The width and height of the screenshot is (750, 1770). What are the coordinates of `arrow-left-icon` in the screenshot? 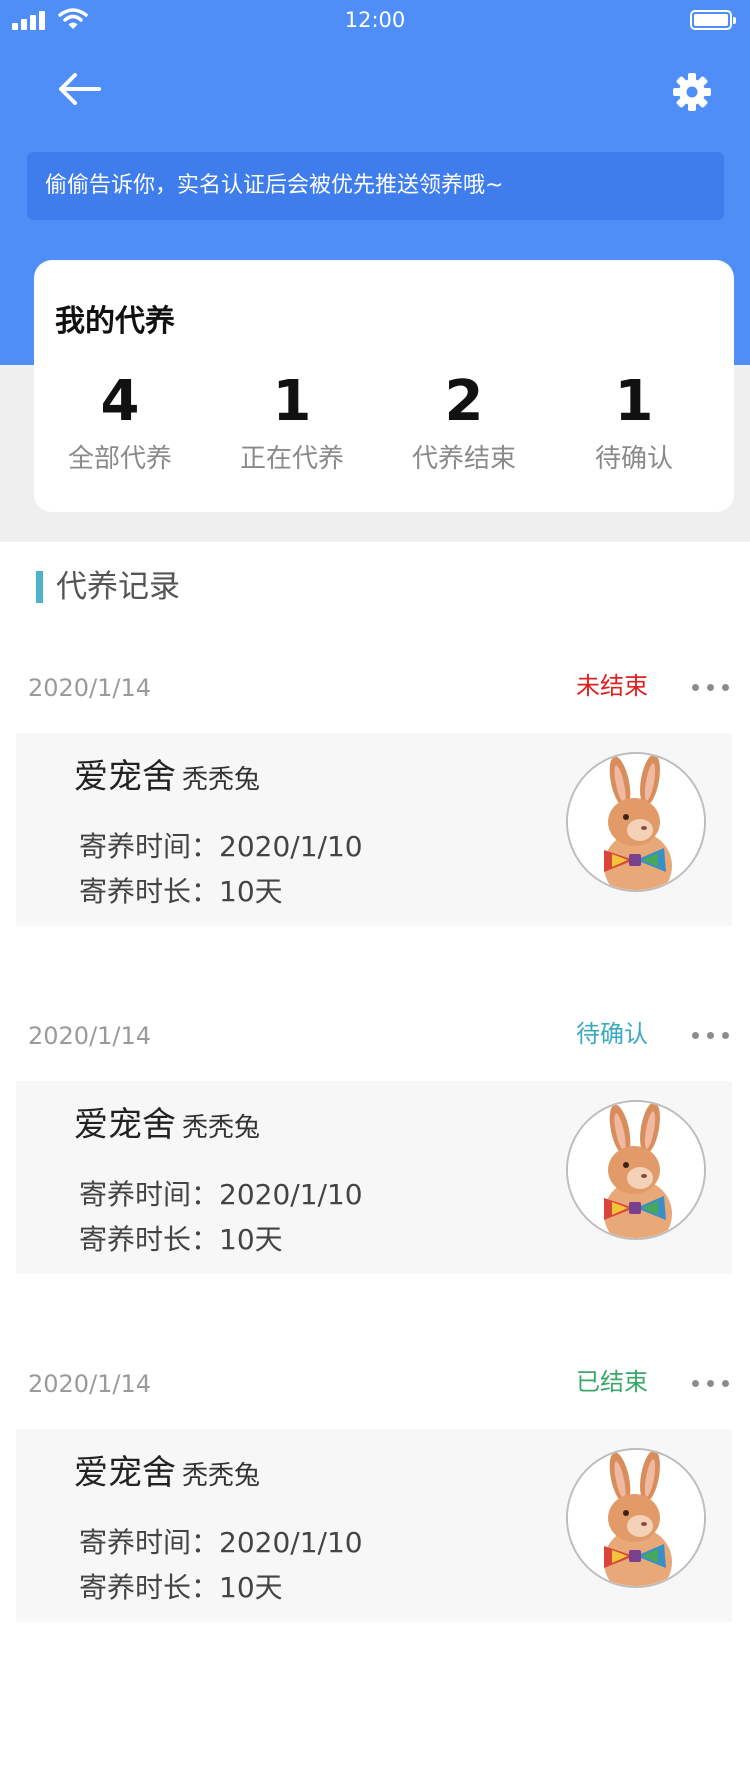 It's located at (80, 89).